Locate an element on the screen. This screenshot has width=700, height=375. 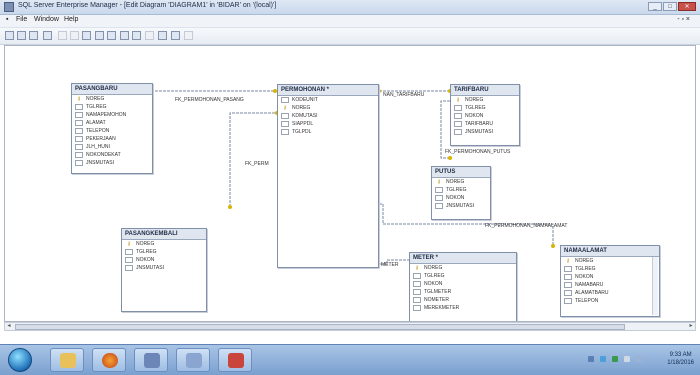
minimize-button: _ is located at coordinates (655, 6).